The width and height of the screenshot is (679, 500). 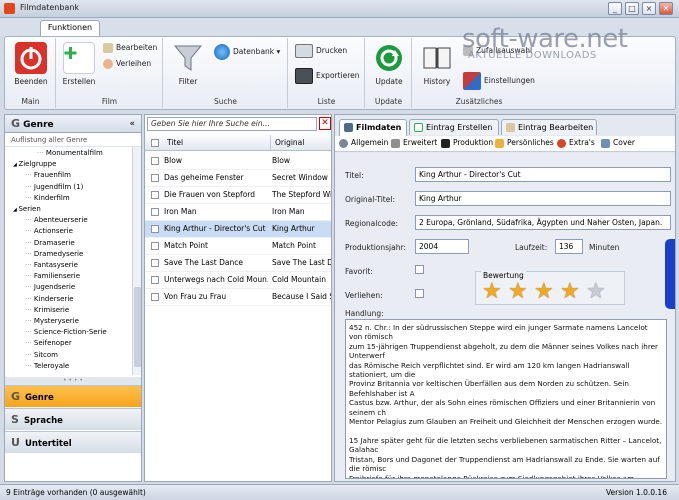 I want to click on tree-node: ··· Fantasyserie, so click(x=51, y=265).